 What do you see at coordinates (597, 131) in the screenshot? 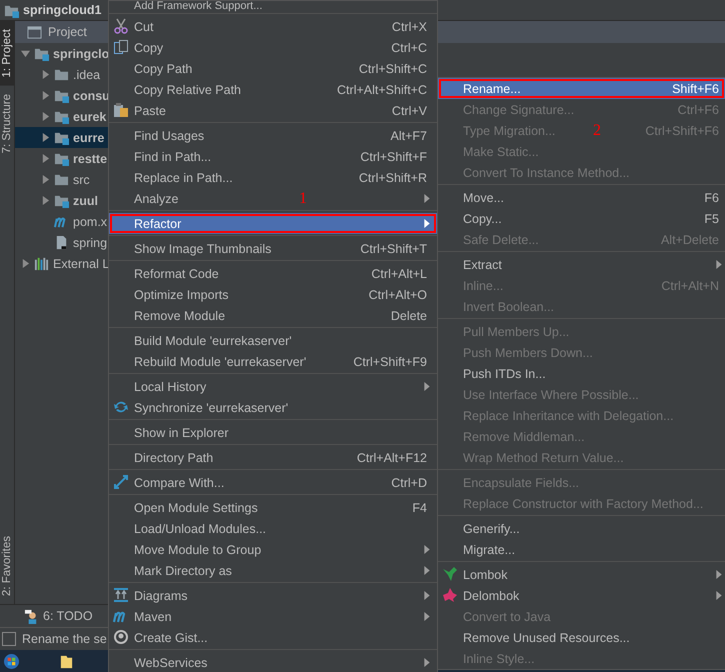
I see `annotation-number: 2` at bounding box center [597, 131].